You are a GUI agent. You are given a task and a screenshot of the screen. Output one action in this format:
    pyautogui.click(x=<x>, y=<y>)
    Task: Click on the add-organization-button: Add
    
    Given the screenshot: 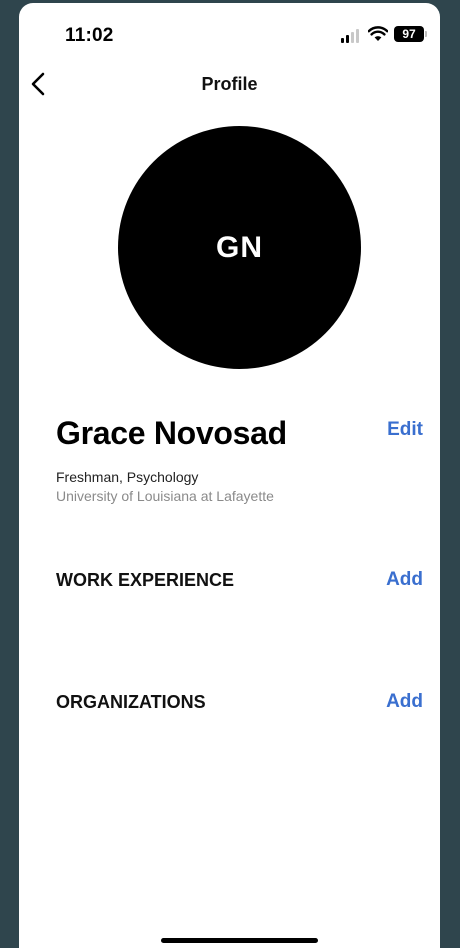 What is the action you would take?
    pyautogui.click(x=404, y=702)
    